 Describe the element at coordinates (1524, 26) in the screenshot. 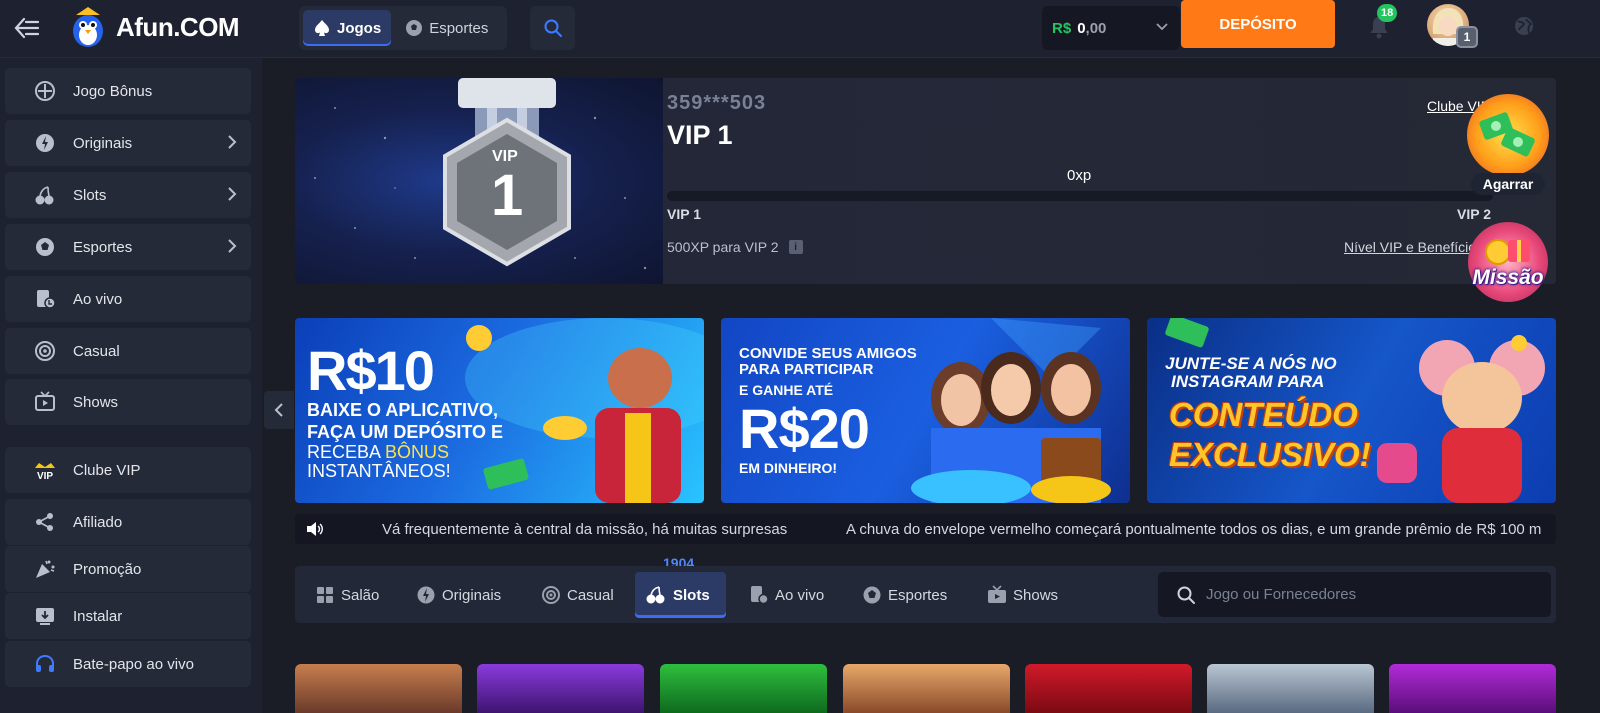

I see `language-button` at that location.